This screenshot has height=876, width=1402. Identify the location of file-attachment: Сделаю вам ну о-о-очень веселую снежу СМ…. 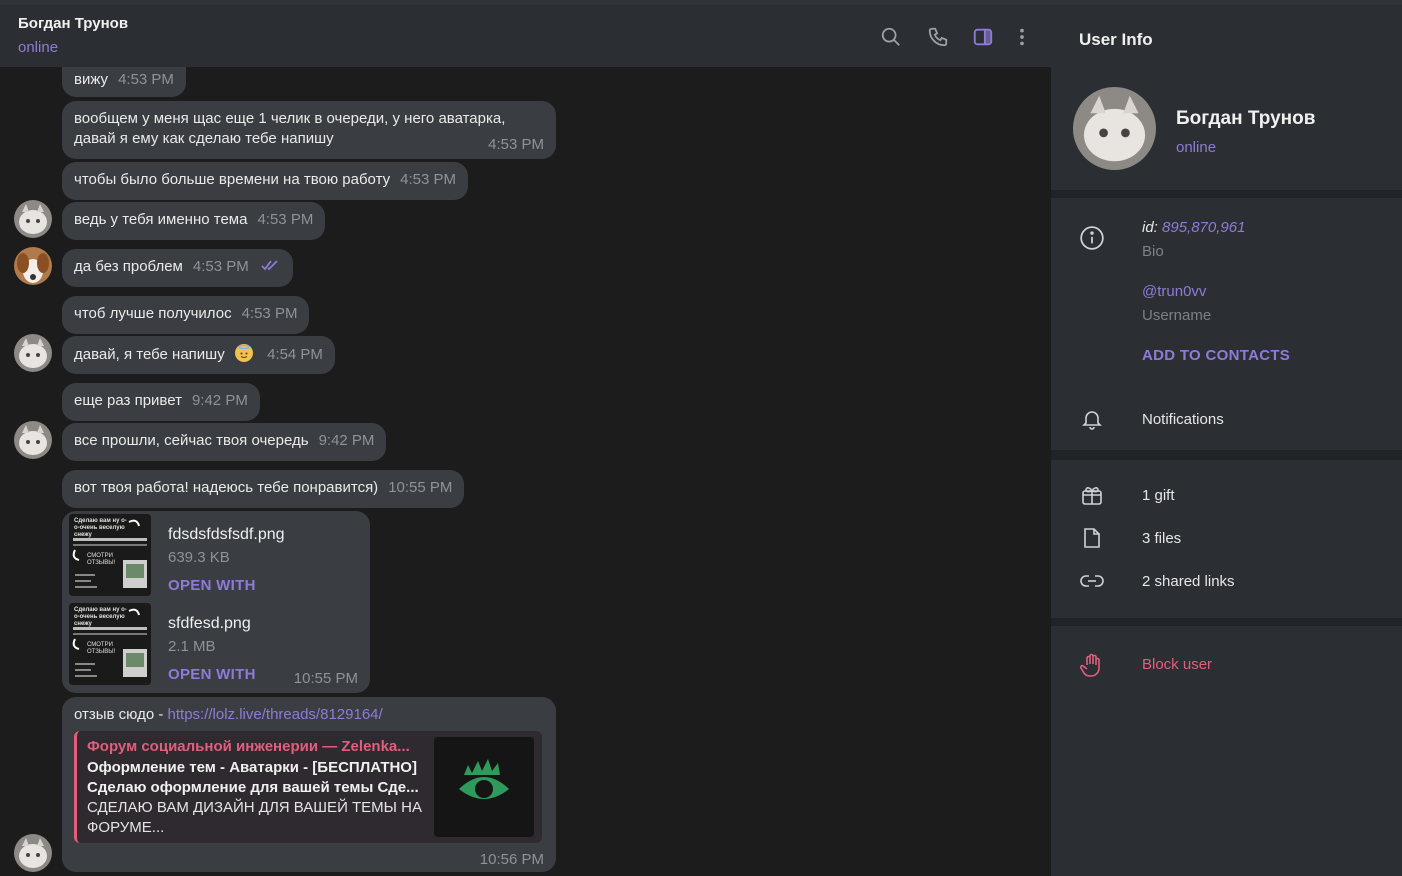
(216, 556).